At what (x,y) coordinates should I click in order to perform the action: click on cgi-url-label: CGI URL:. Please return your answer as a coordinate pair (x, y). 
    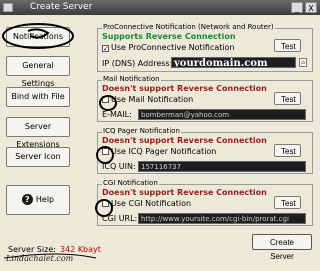
    Looking at the image, I should click on (120, 218).